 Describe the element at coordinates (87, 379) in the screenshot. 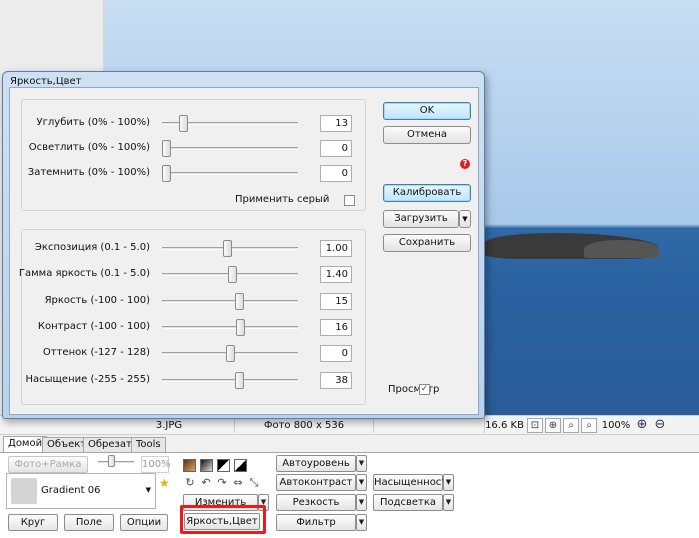

I see `slider-label: Насыщение (-255 - 255)` at that location.